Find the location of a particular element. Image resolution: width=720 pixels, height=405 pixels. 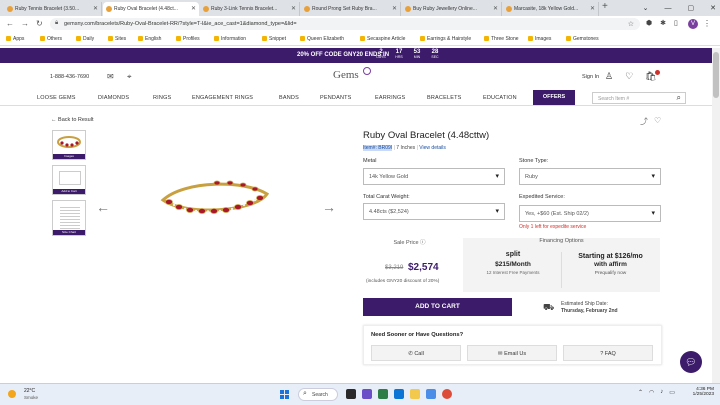

close-window-icon: ✕ is located at coordinates (713, 8).